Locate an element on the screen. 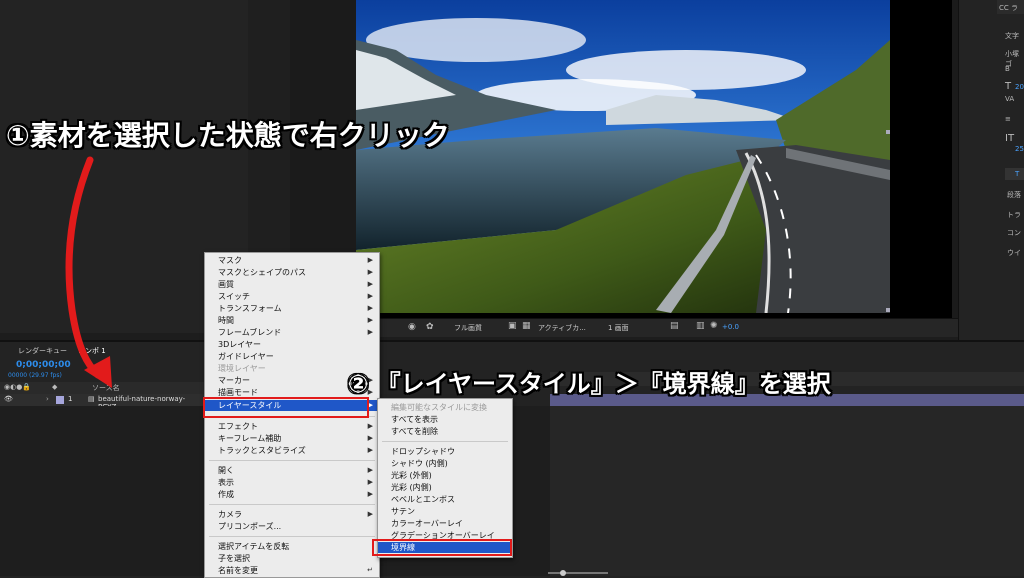  highlight-box-layer-styles is located at coordinates (286, 407).